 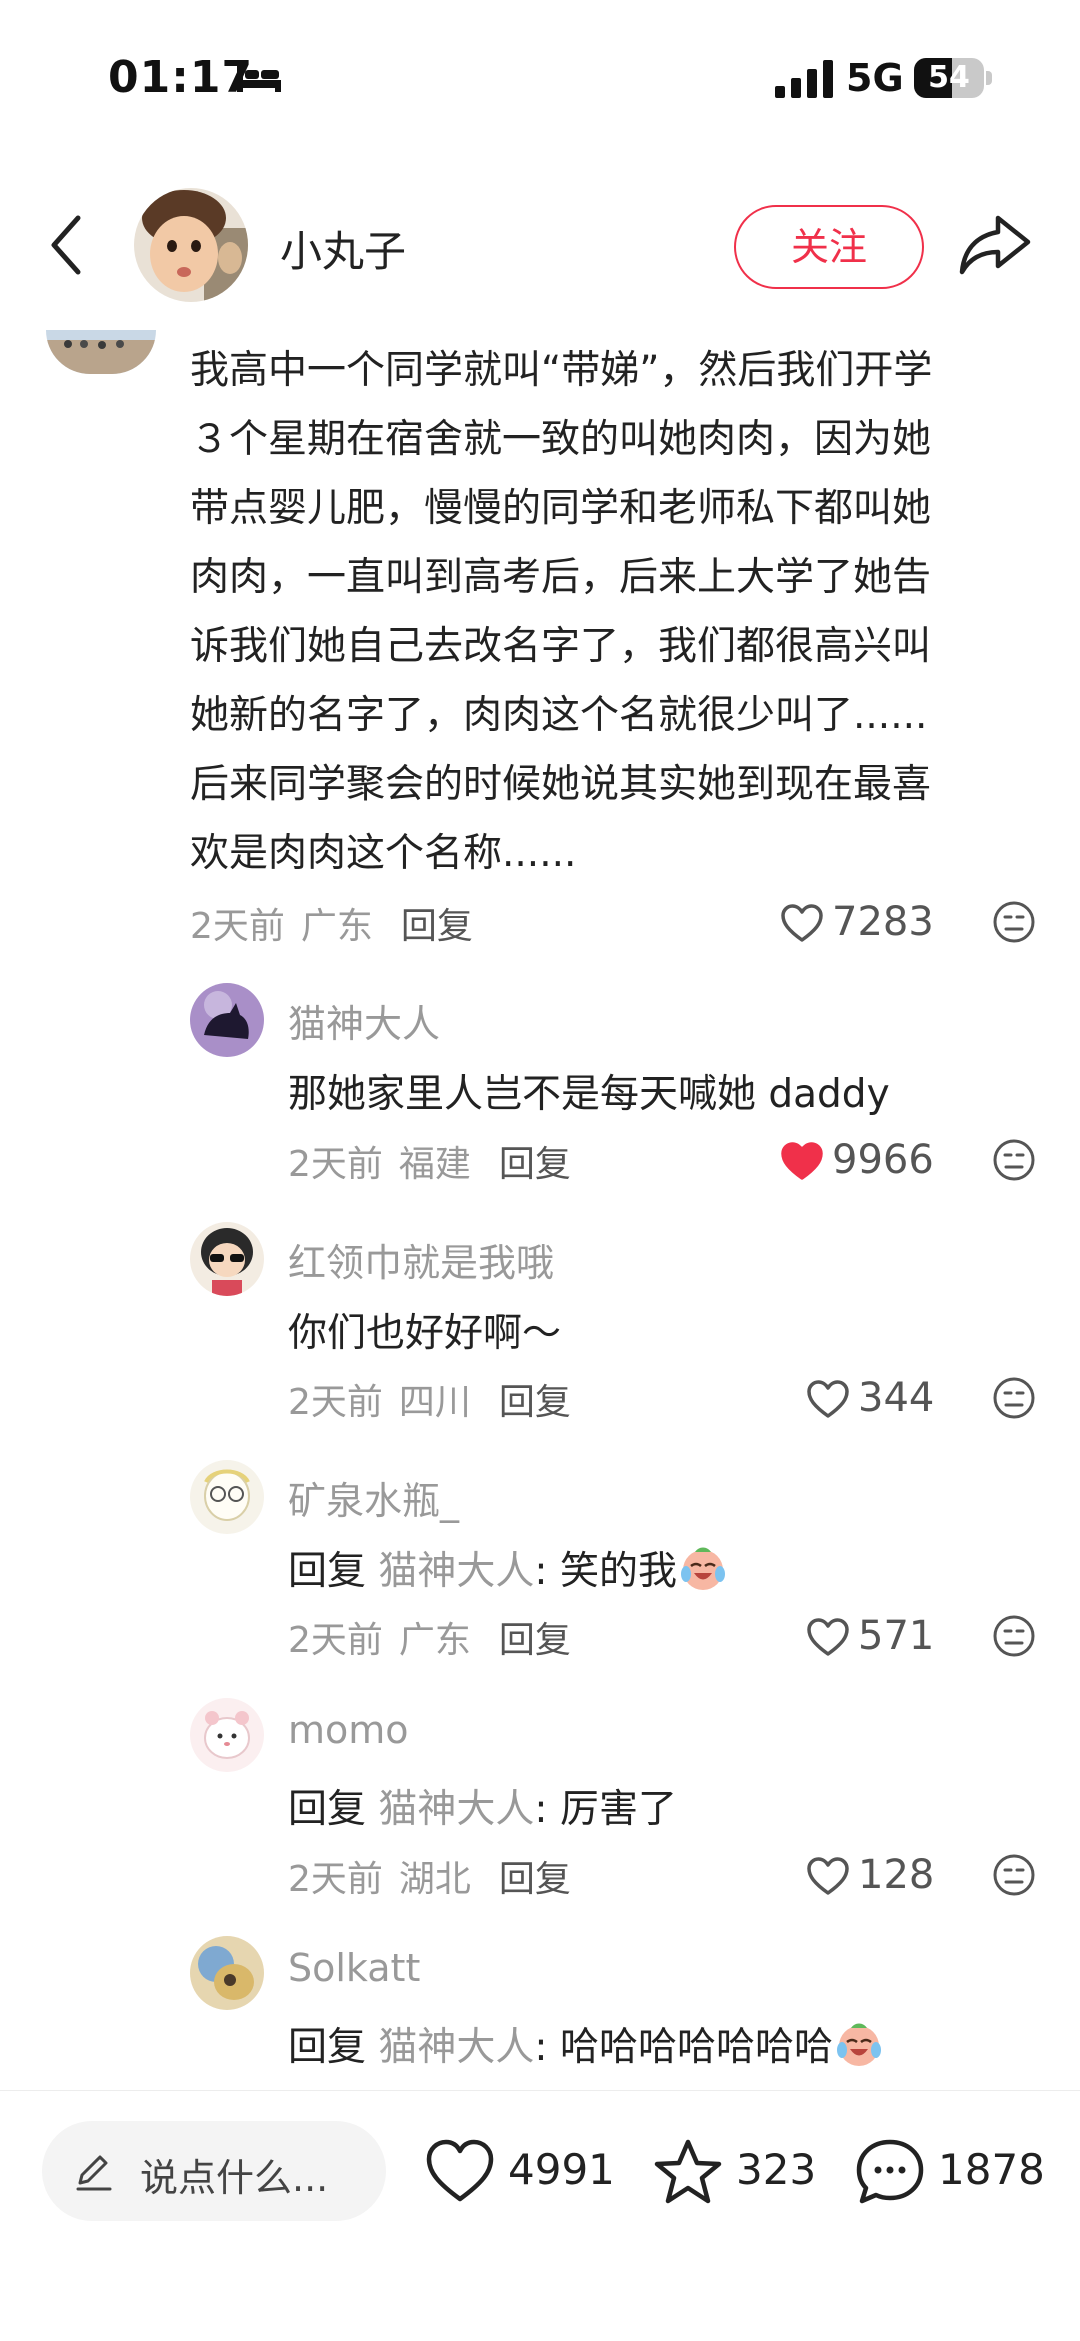 What do you see at coordinates (688, 2171) in the screenshot?
I see `star-icon` at bounding box center [688, 2171].